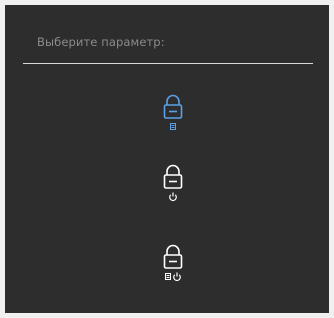 This screenshot has width=334, height=318. What do you see at coordinates (168, 63) in the screenshot?
I see `divider` at bounding box center [168, 63].